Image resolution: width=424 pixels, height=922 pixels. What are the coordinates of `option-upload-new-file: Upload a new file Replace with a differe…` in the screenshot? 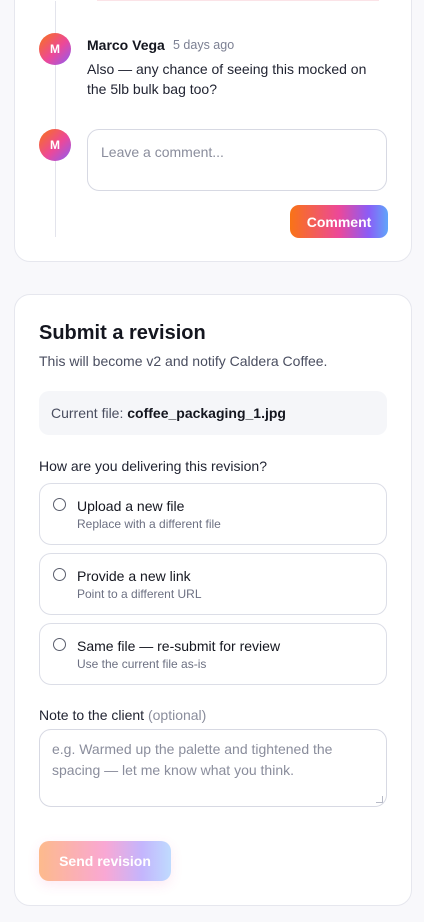 It's located at (213, 514).